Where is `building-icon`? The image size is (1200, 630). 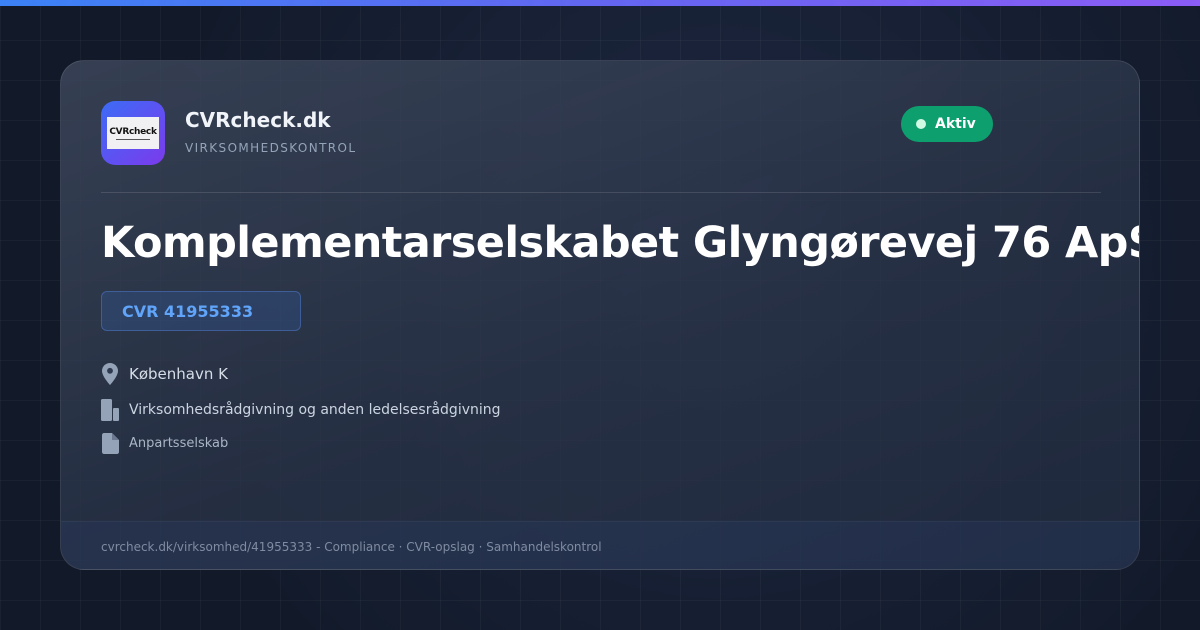 building-icon is located at coordinates (110, 410).